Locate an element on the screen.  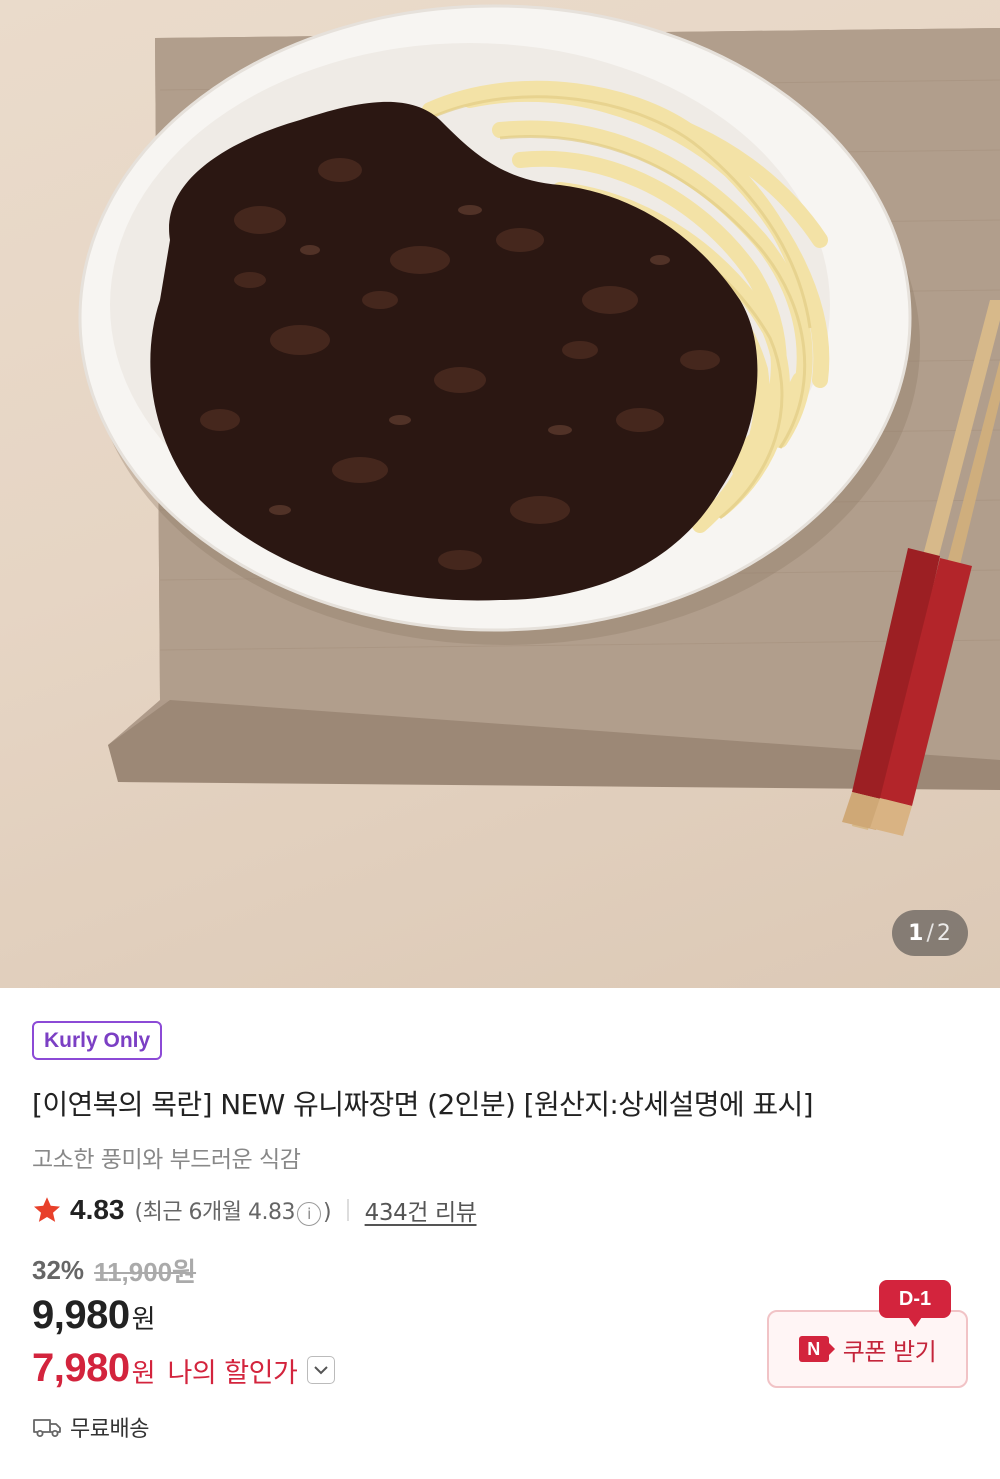
my-price-row: 7,980 원 나의 할인가 is located at coordinates (184, 1368).